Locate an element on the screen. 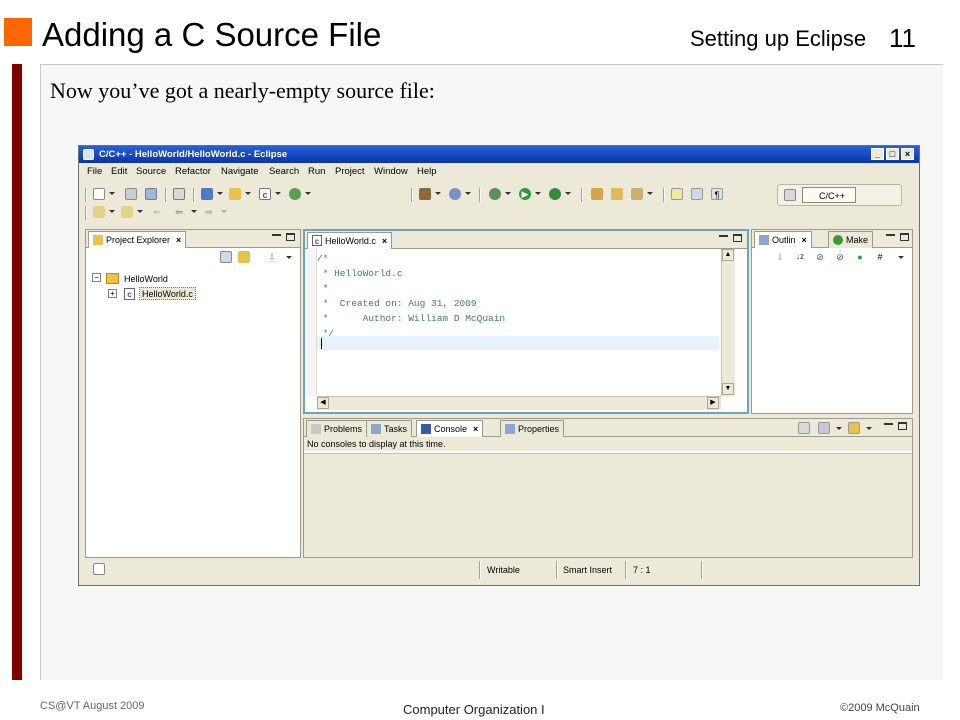 The height and width of the screenshot is (720, 960). outline-view-menu-icon is located at coordinates (901, 257).